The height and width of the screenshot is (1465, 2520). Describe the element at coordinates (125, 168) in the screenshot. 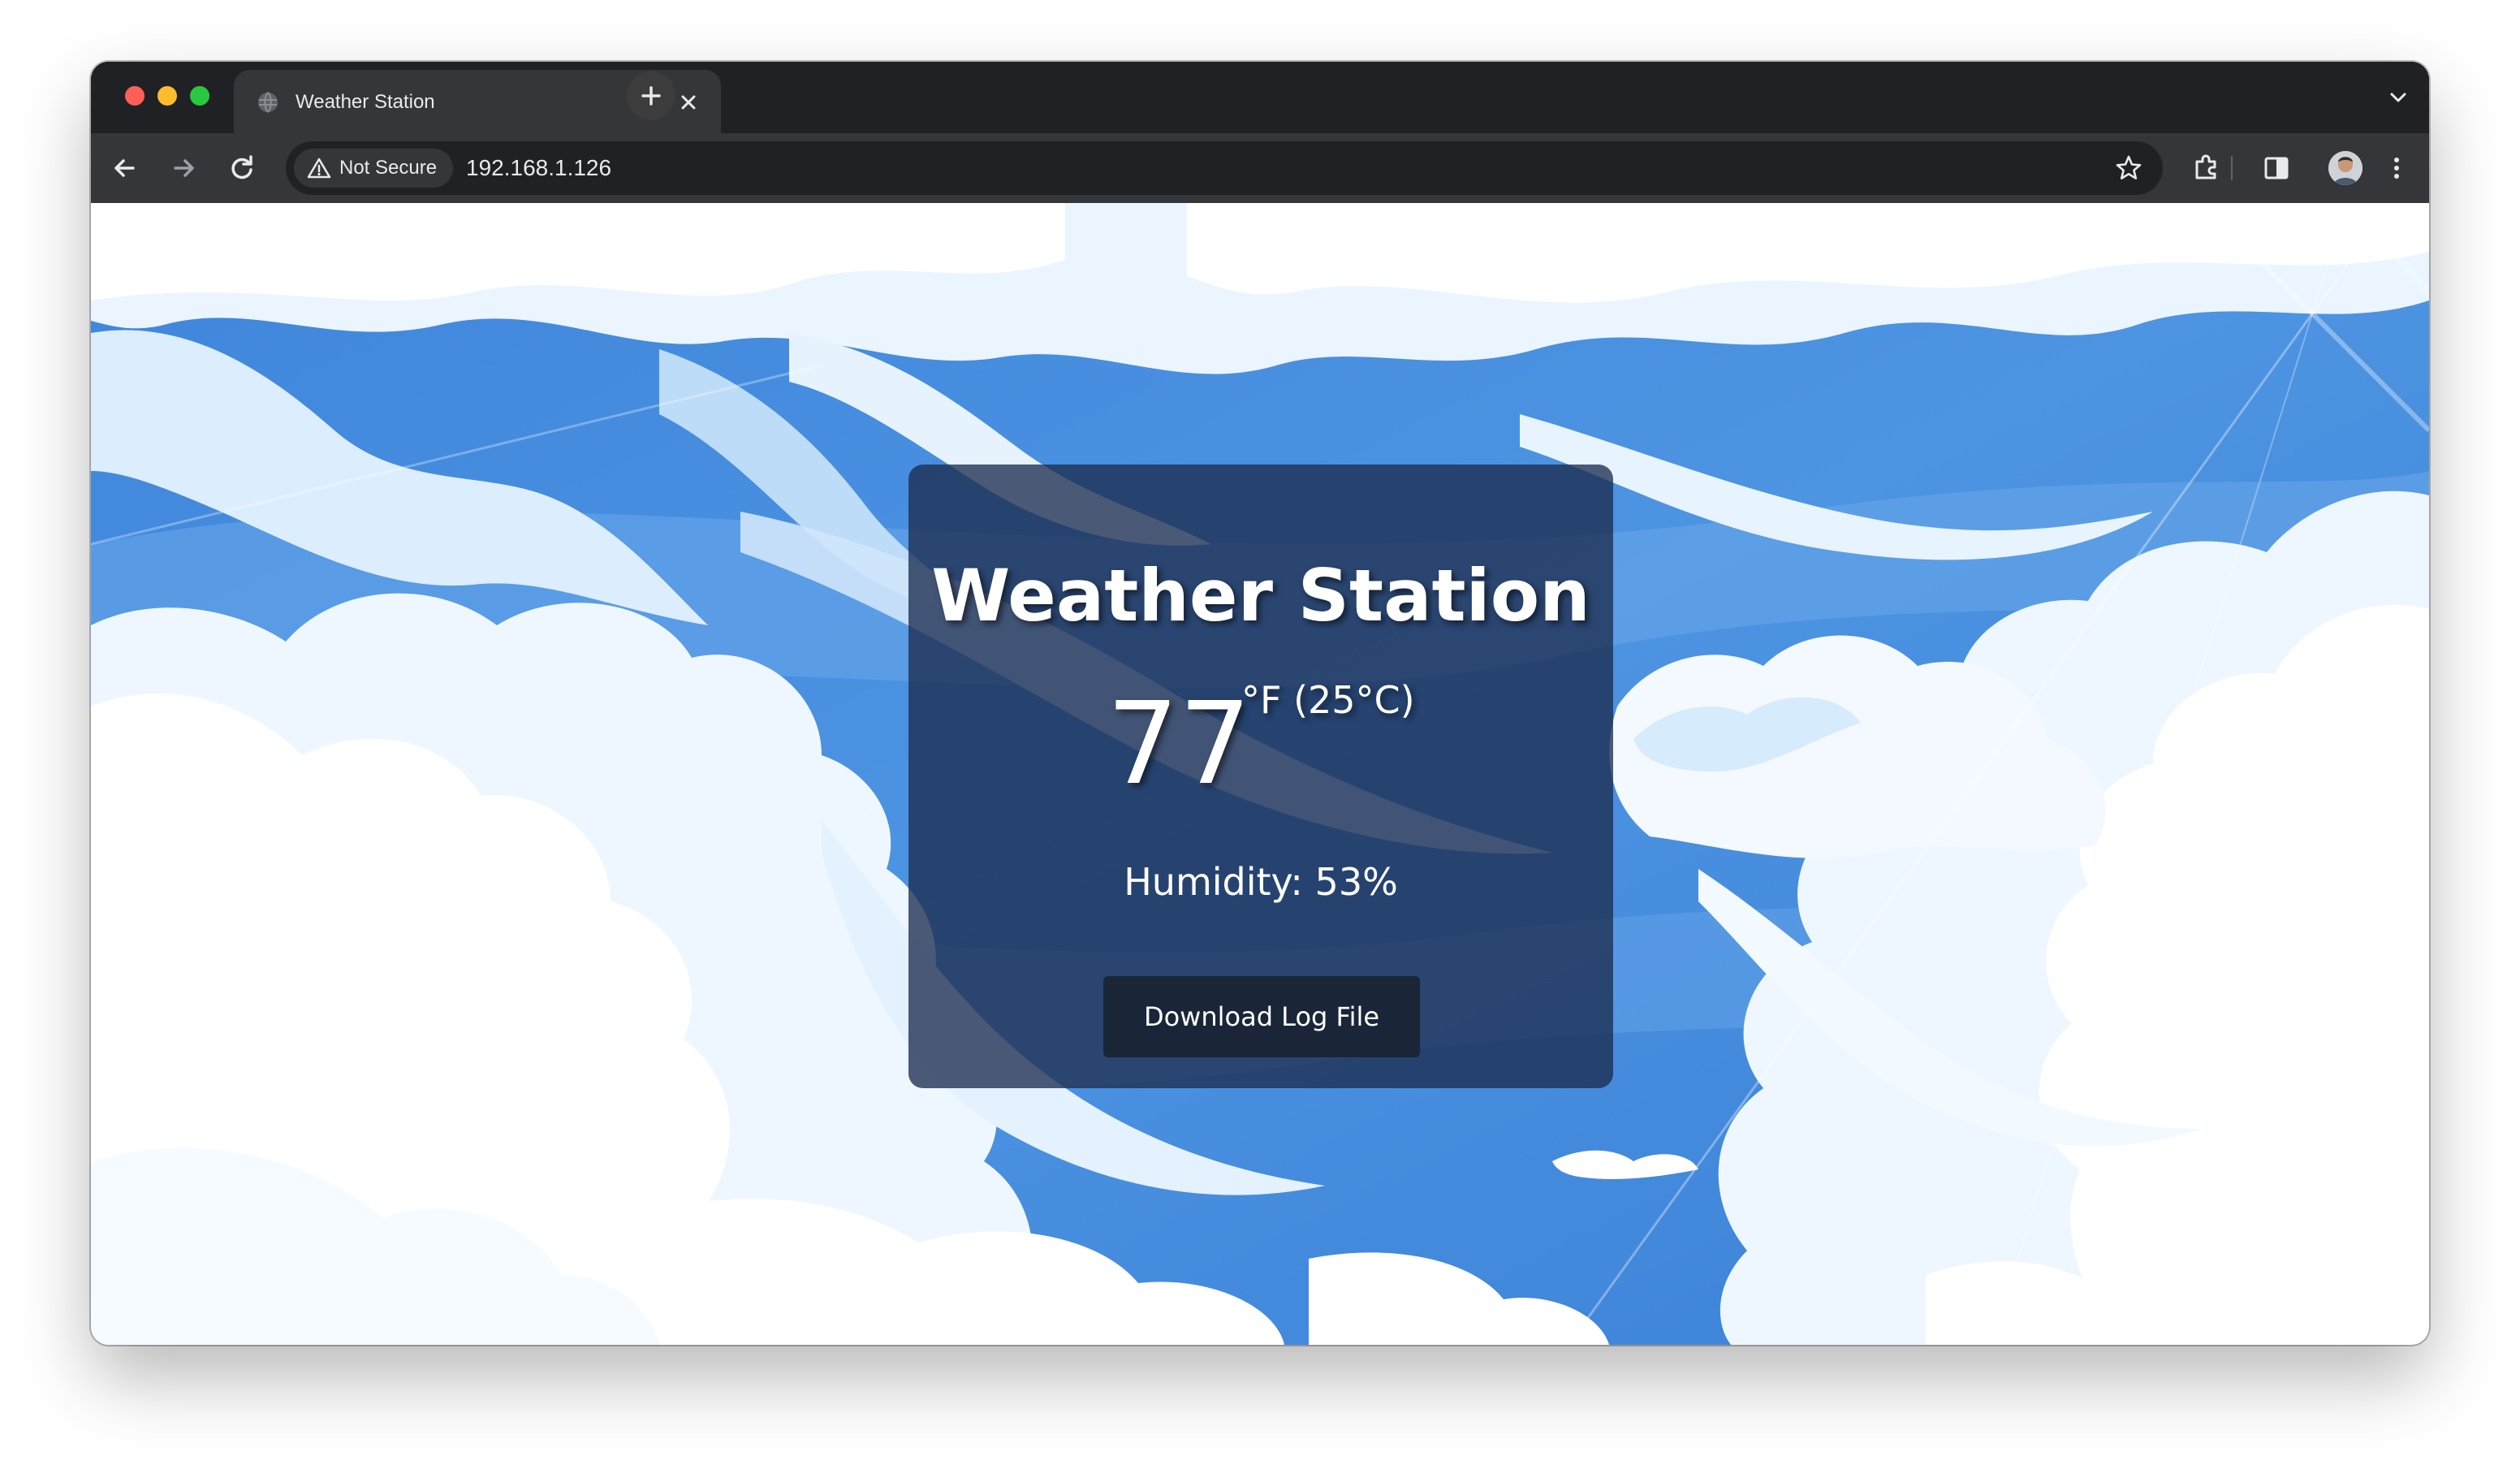

I see `back-button` at that location.